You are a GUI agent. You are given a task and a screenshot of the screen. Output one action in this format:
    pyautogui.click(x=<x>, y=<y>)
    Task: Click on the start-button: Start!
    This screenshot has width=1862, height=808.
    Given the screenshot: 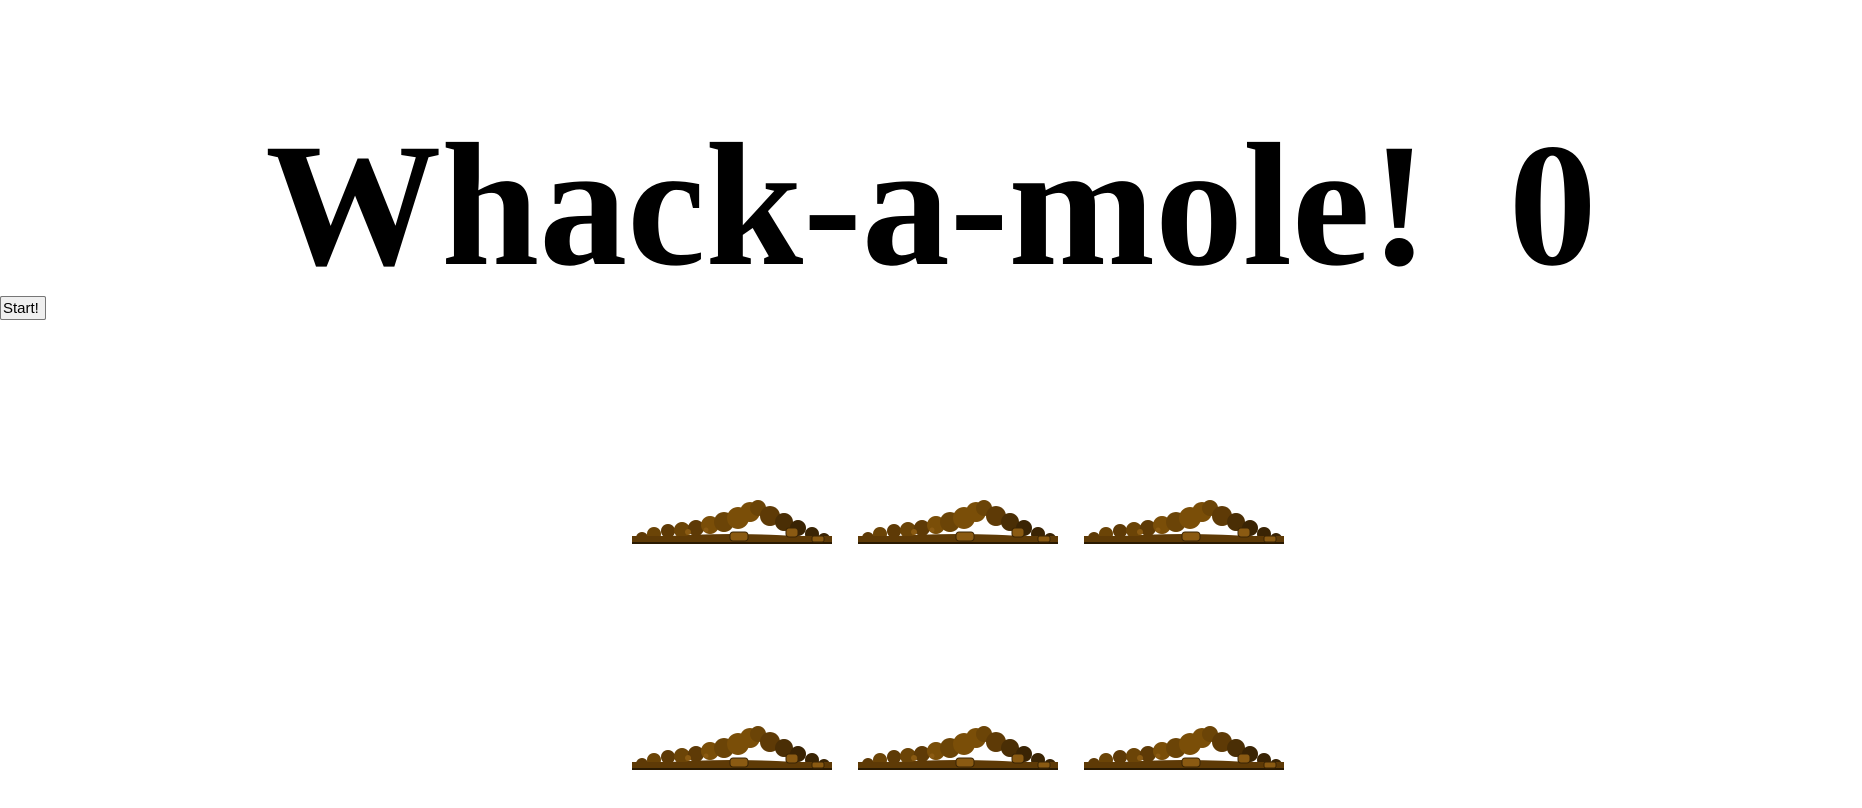 What is the action you would take?
    pyautogui.click(x=23, y=308)
    